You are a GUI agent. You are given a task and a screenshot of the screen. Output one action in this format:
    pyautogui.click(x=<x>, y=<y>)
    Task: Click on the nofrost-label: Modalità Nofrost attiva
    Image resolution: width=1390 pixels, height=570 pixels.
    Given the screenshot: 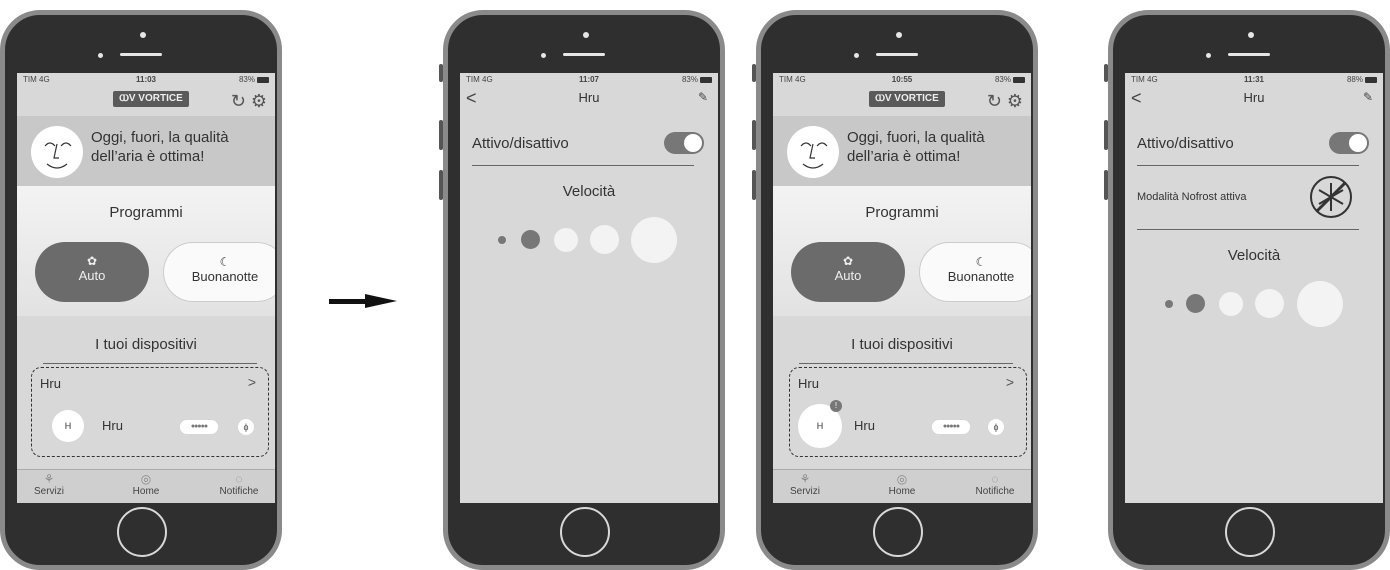 What is the action you would take?
    pyautogui.click(x=1192, y=197)
    